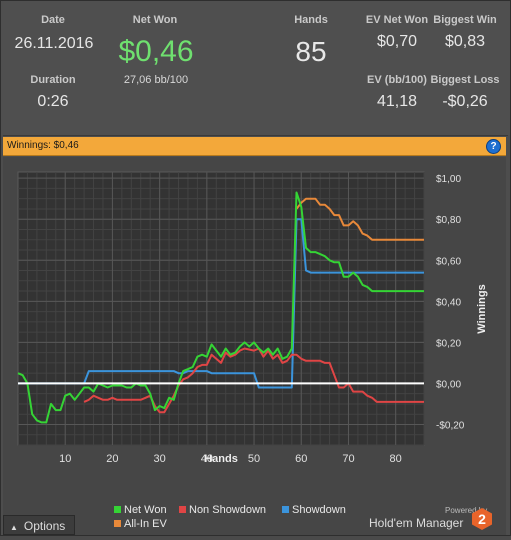 The image size is (511, 540). I want to click on duration-value: 0:26, so click(53, 101).